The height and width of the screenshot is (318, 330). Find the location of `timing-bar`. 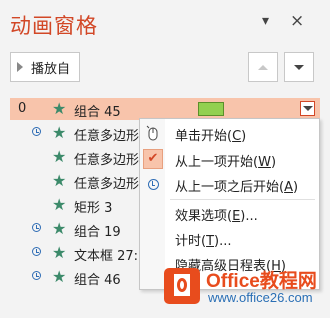

timing-bar is located at coordinates (211, 109).